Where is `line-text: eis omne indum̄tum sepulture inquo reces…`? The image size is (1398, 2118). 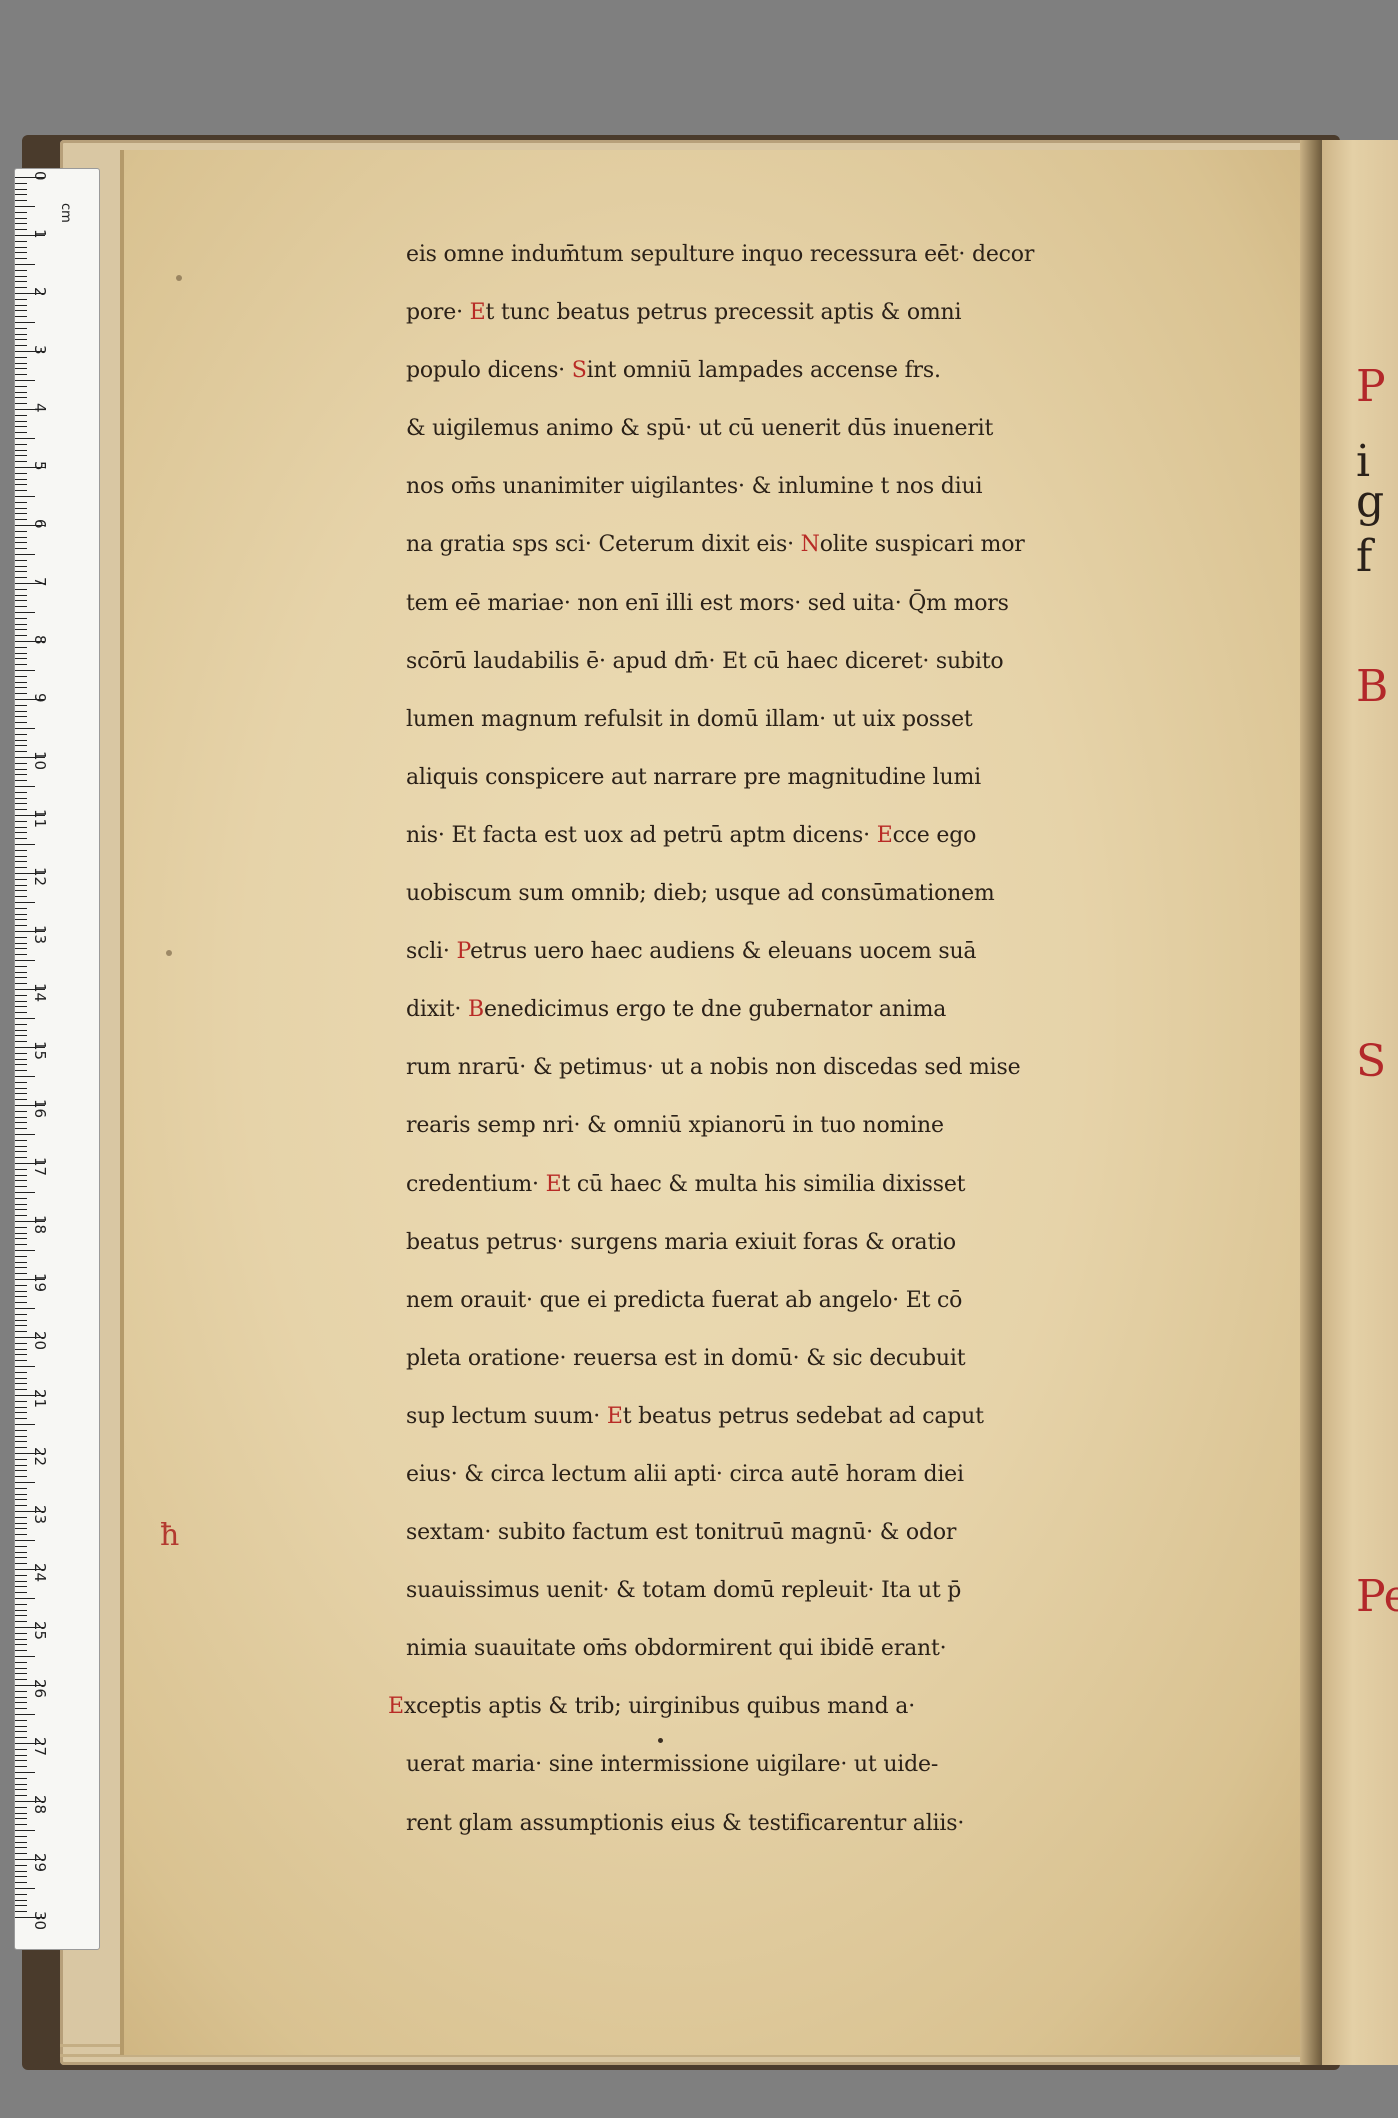 line-text: eis omne indum̄tum sepulture inquo reces… is located at coordinates (720, 254).